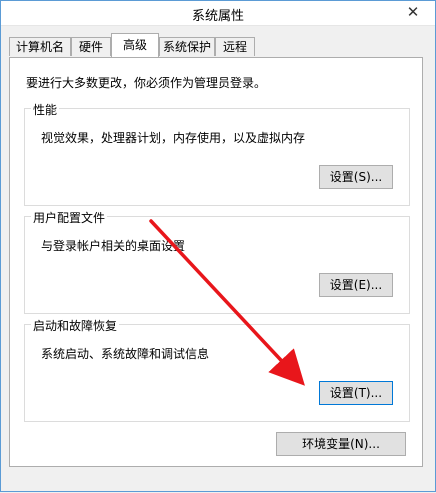  I want to click on startup-recovery-group-title: 启动和故障恢复, so click(75, 325).